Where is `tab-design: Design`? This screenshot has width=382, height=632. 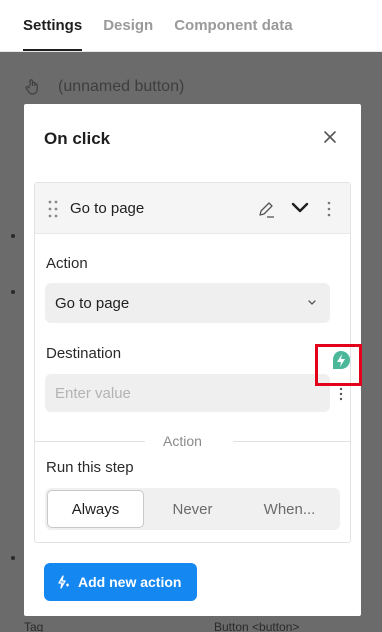
tab-design: Design is located at coordinates (128, 34).